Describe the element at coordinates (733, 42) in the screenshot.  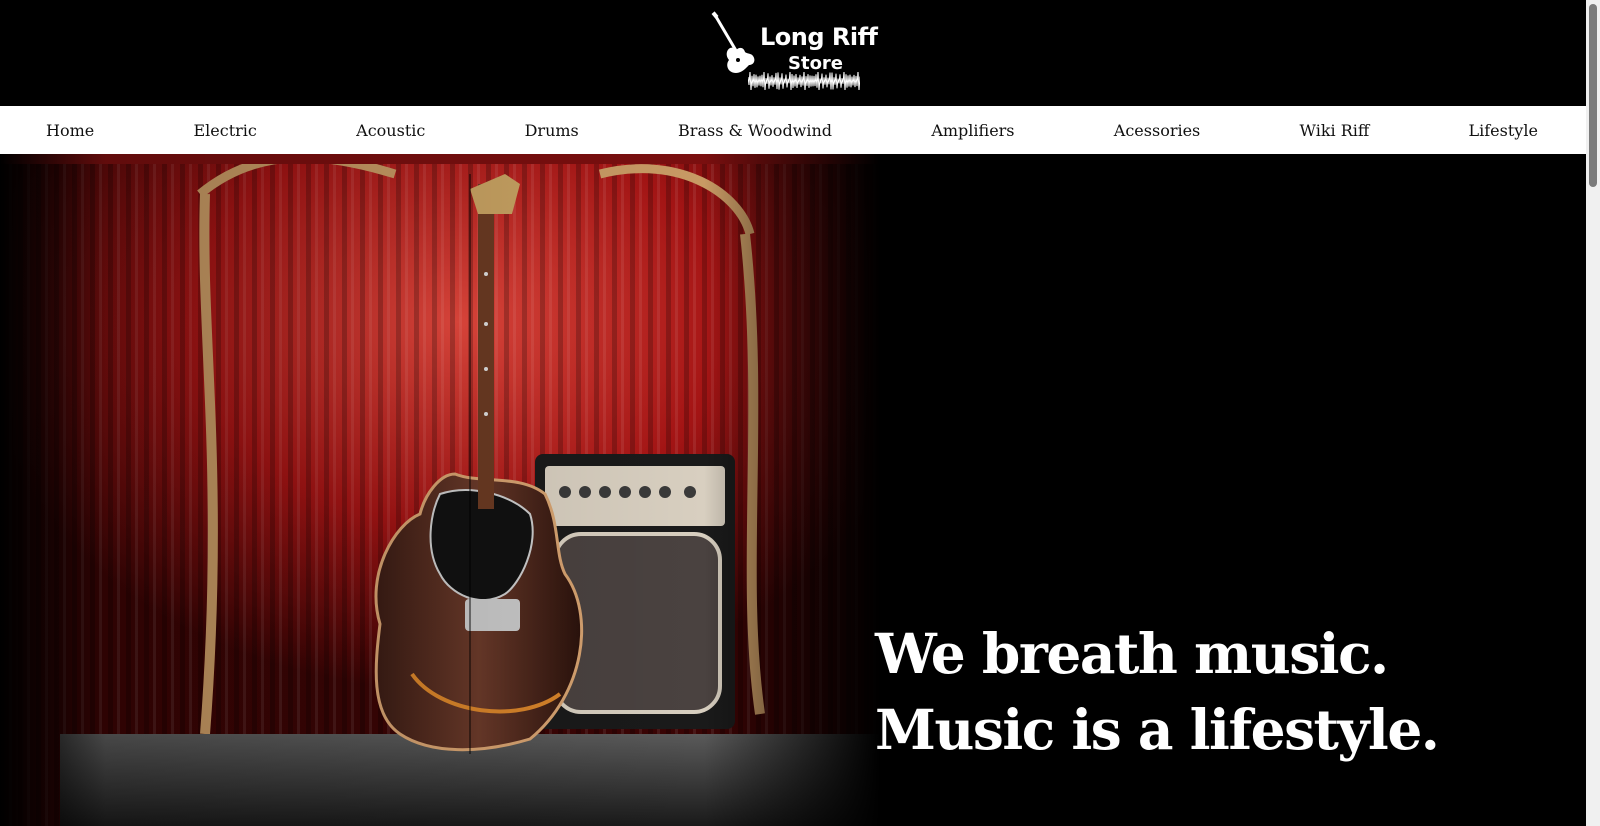
I see `electric-guitar-icon` at that location.